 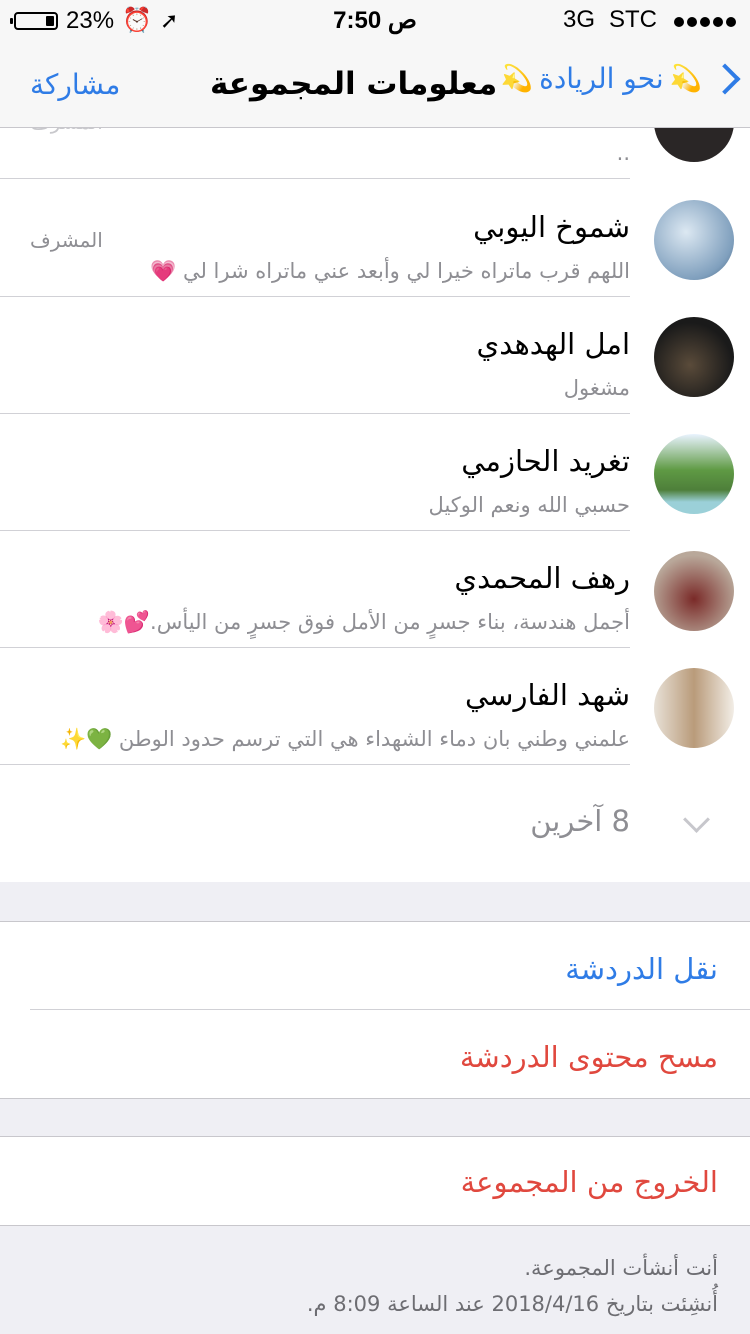 I want to click on back-label: نحو الريادة, so click(x=601, y=78).